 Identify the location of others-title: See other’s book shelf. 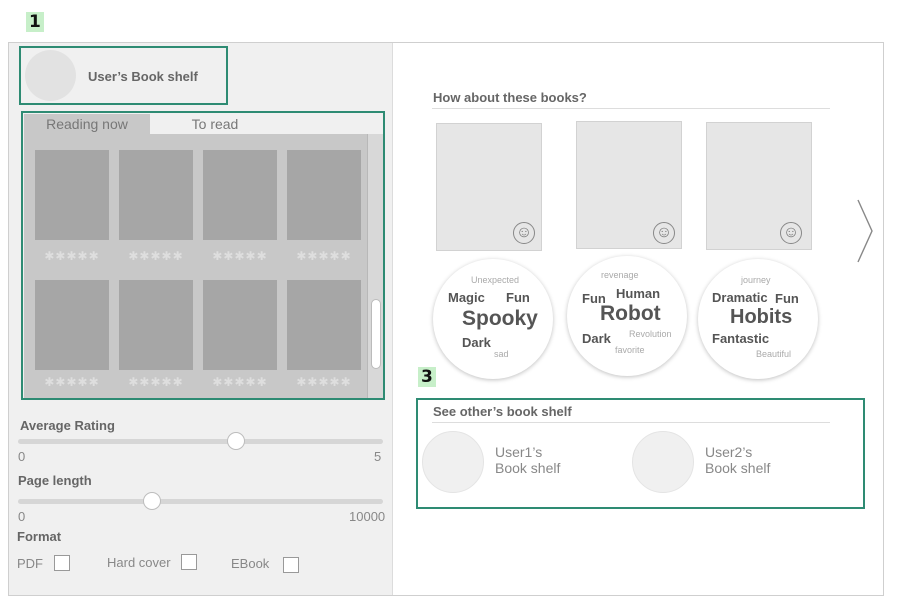
(502, 411).